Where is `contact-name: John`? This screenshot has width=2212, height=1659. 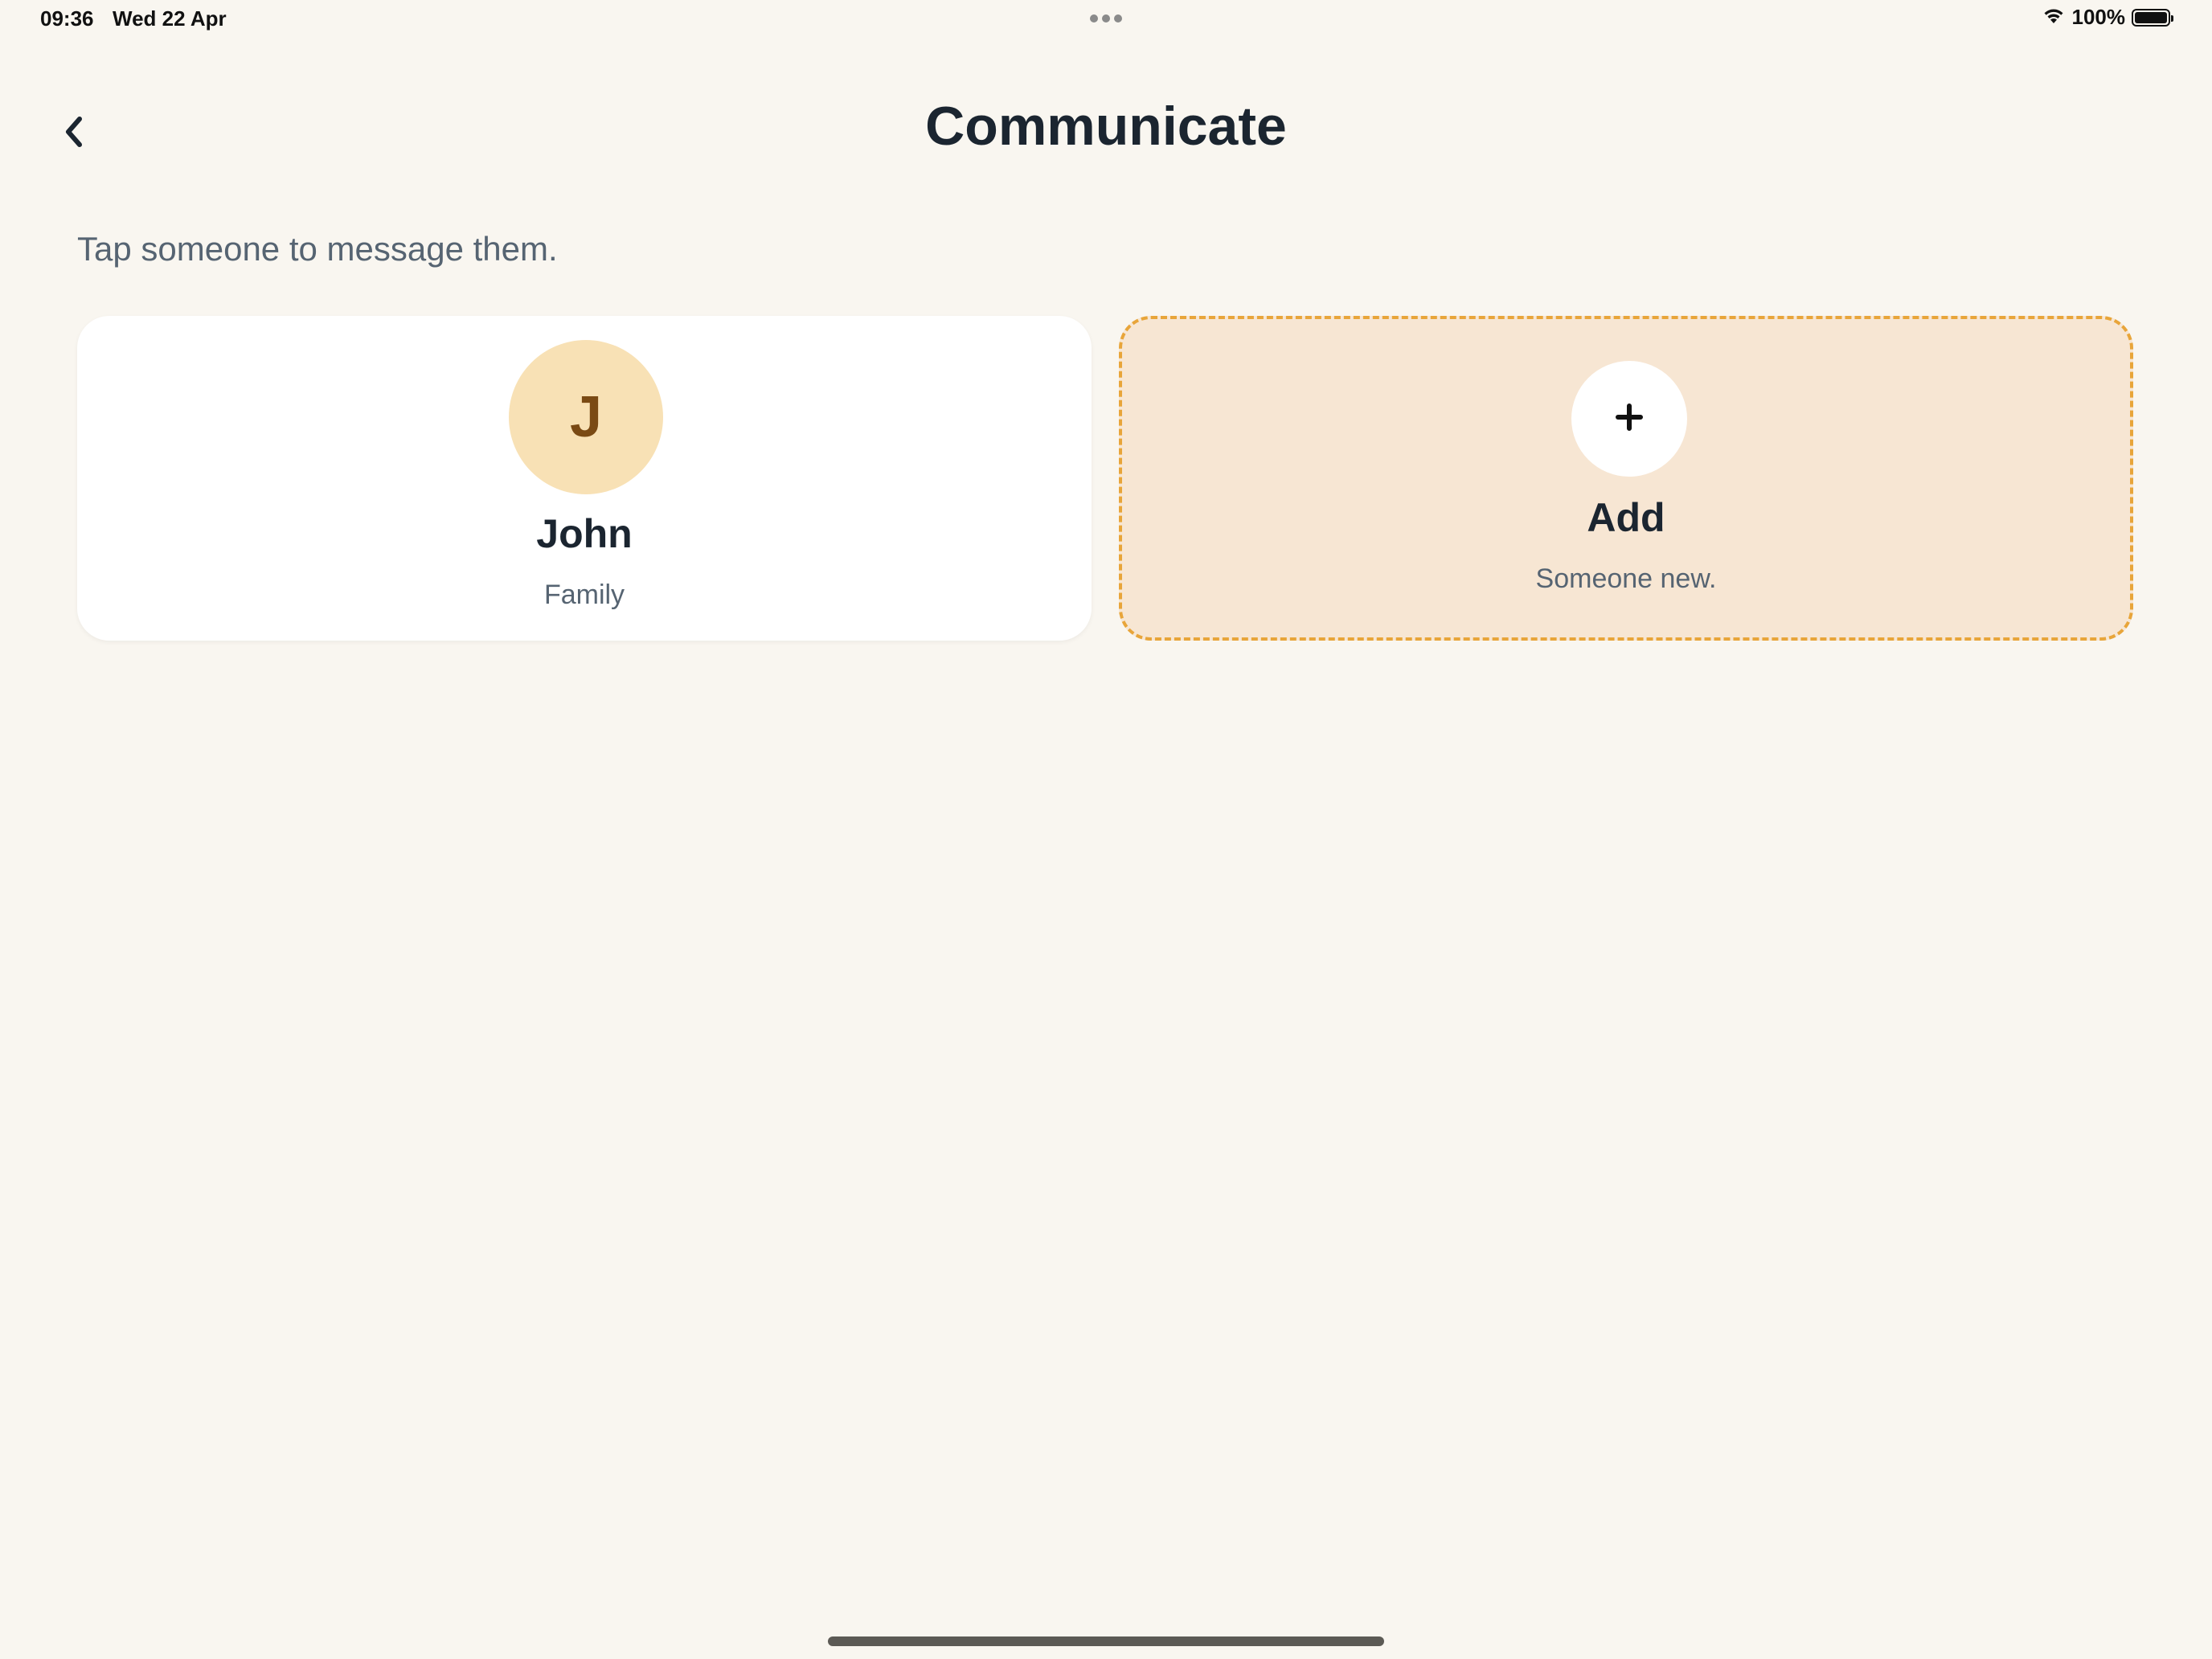
contact-name: John is located at coordinates (584, 533).